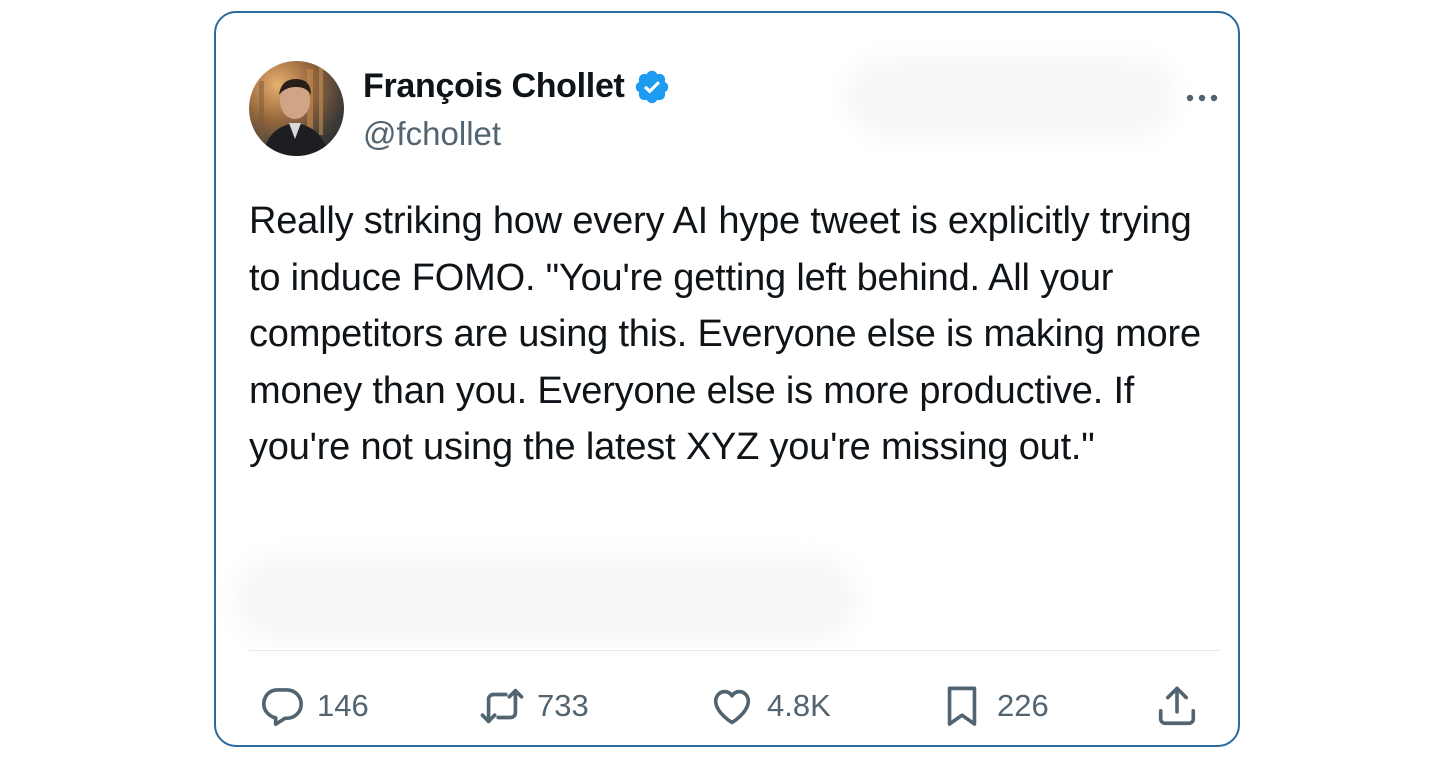 This screenshot has width=1456, height=762. I want to click on repost-button: 733, so click(534, 706).